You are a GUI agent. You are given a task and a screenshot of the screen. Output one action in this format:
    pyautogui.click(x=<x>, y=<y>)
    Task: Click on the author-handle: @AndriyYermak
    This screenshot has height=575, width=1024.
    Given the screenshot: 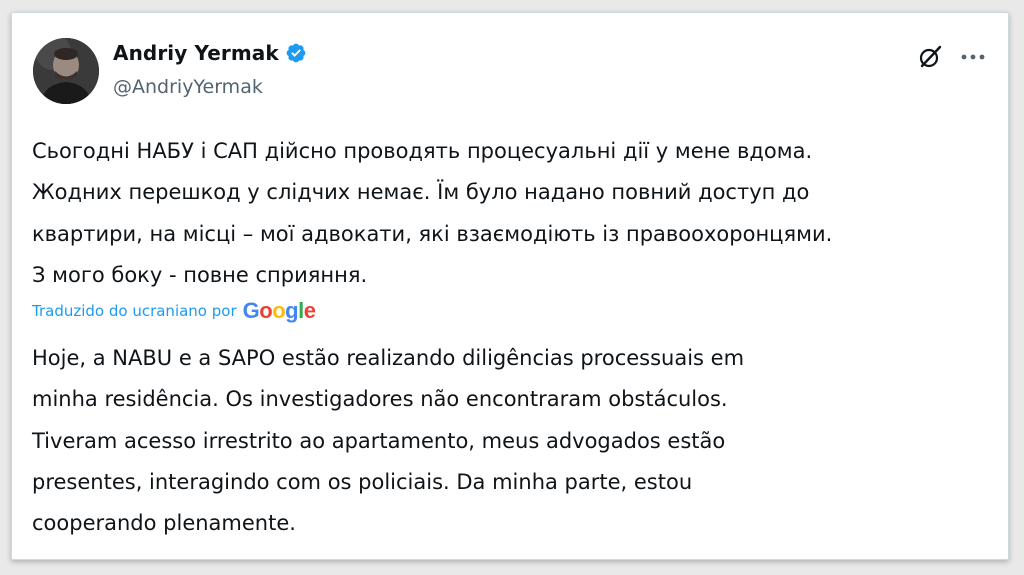 What is the action you would take?
    pyautogui.click(x=188, y=87)
    